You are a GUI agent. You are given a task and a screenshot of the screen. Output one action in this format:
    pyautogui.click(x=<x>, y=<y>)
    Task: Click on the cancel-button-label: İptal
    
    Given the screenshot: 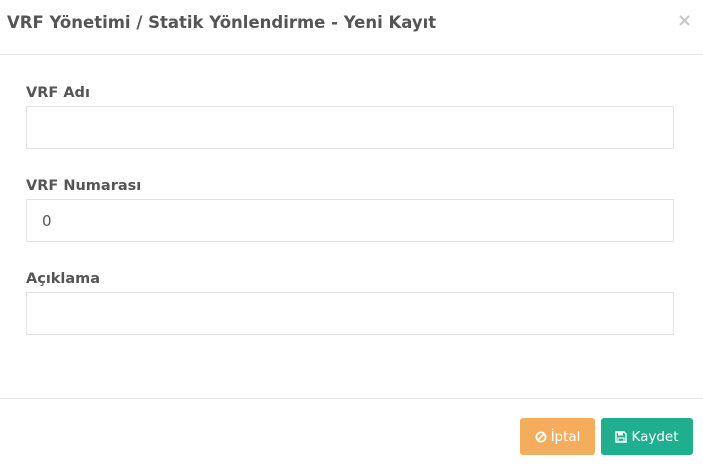 What is the action you would take?
    pyautogui.click(x=565, y=436)
    